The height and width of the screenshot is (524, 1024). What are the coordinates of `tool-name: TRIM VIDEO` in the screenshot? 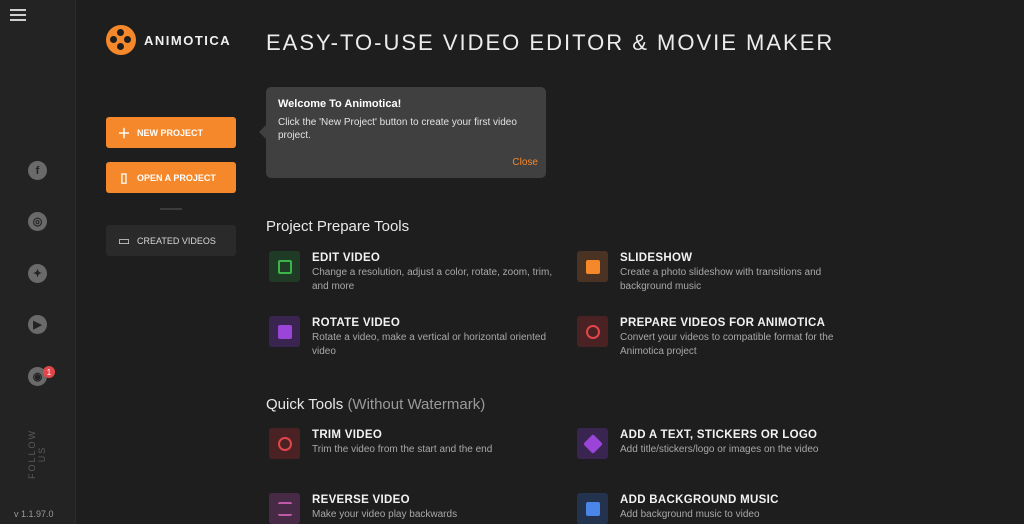 It's located at (347, 435).